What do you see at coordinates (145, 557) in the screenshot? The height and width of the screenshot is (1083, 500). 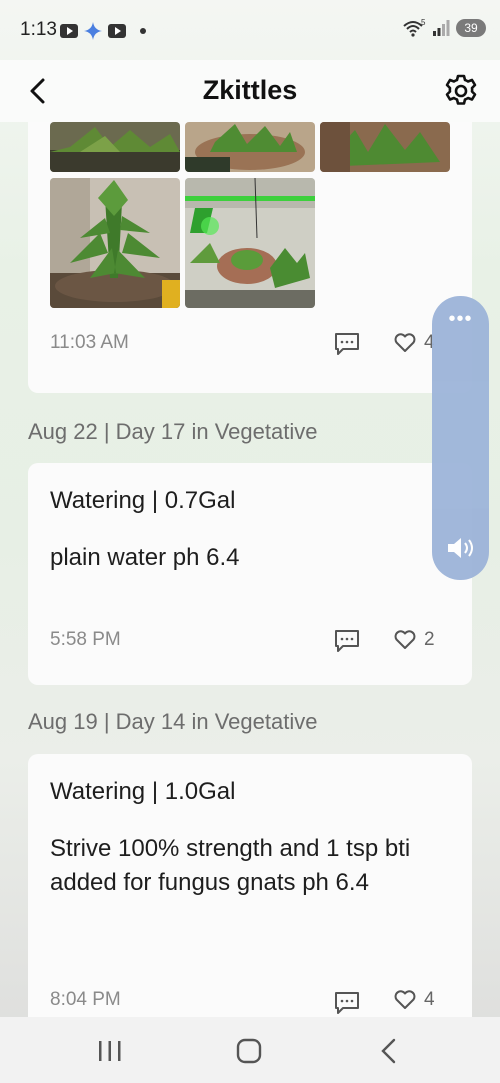 I see `entry-text: plain water ph 6.4` at bounding box center [145, 557].